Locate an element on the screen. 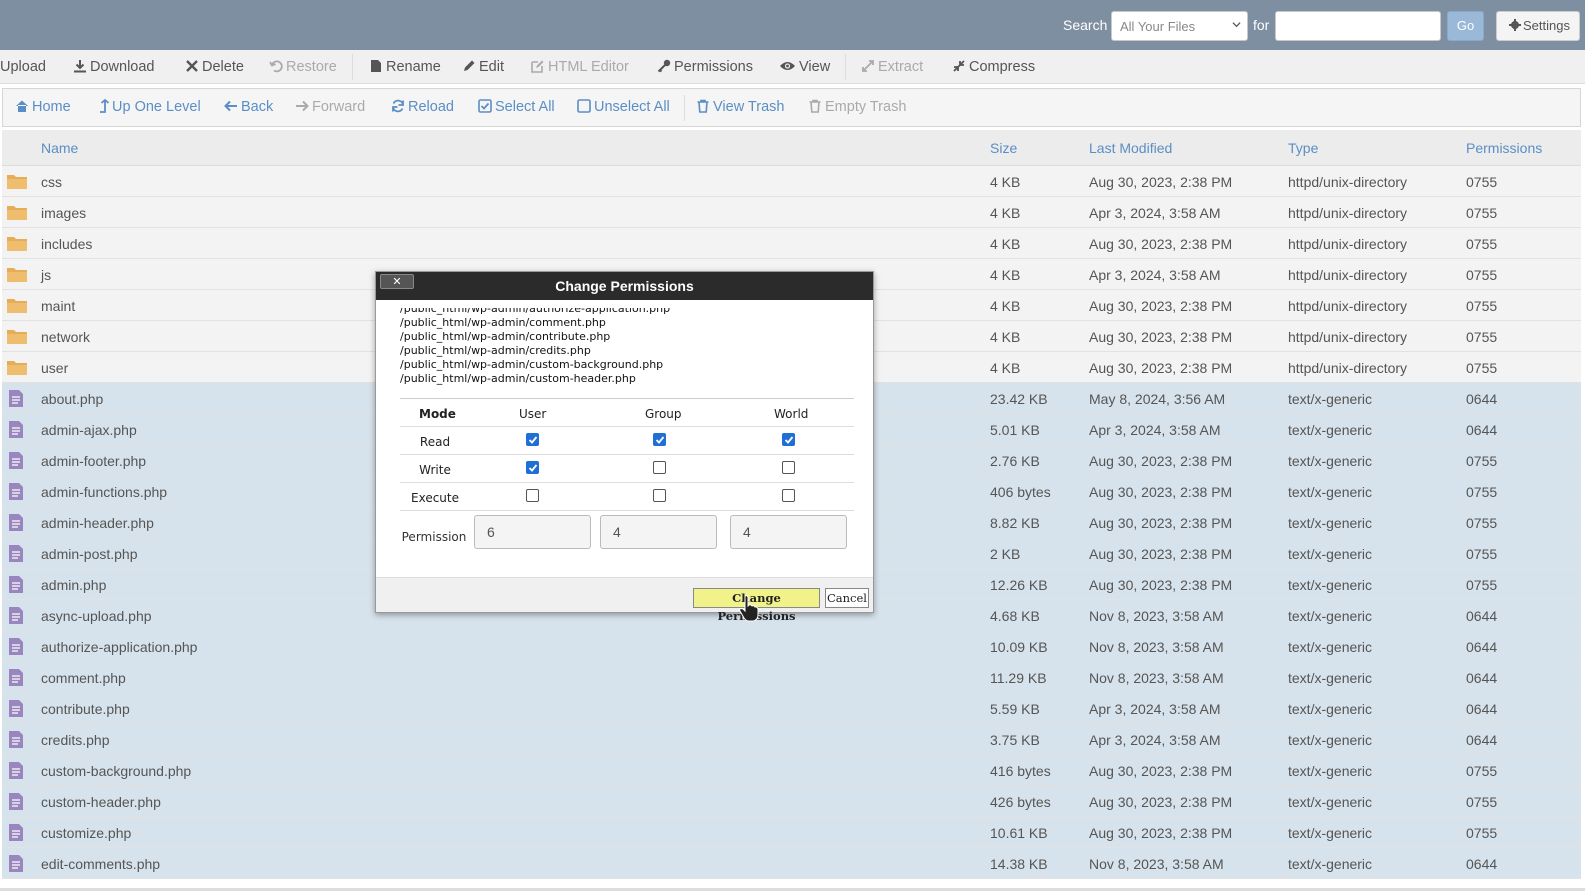 This screenshot has height=891, width=1585. edit-button: Edit is located at coordinates (483, 67).